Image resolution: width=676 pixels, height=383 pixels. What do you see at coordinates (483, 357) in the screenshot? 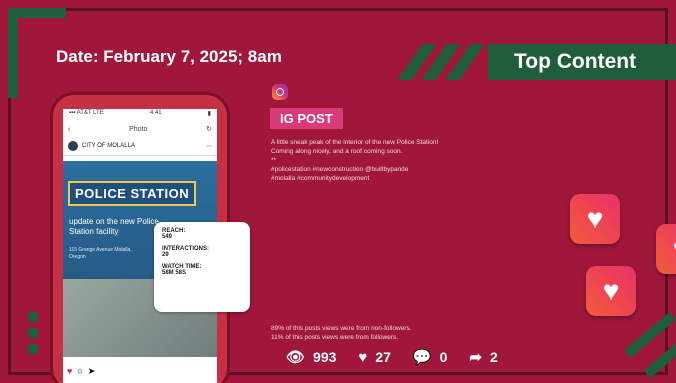
I see `shares-metric: ➦ 2` at bounding box center [483, 357].